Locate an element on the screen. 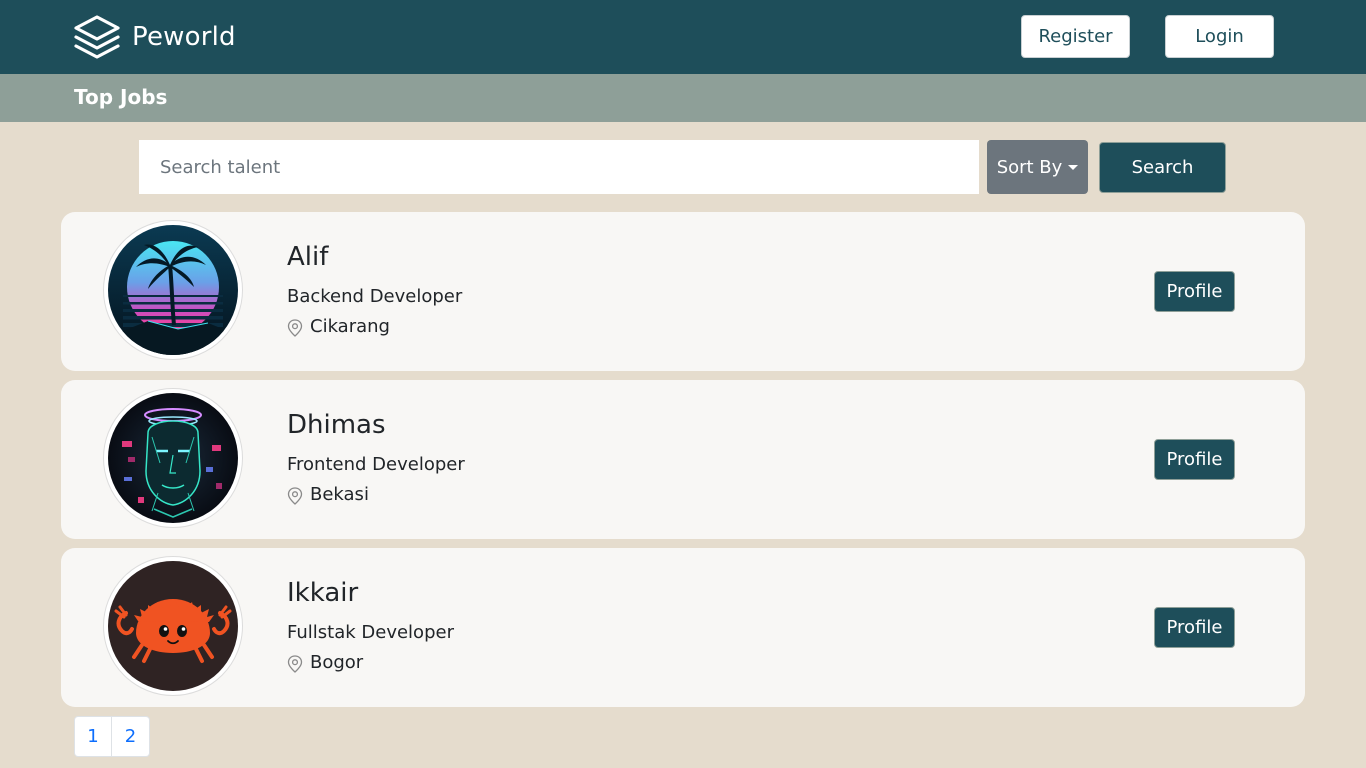 Image resolution: width=1366 pixels, height=768 pixels. brand-logo: Peworld is located at coordinates (155, 37).